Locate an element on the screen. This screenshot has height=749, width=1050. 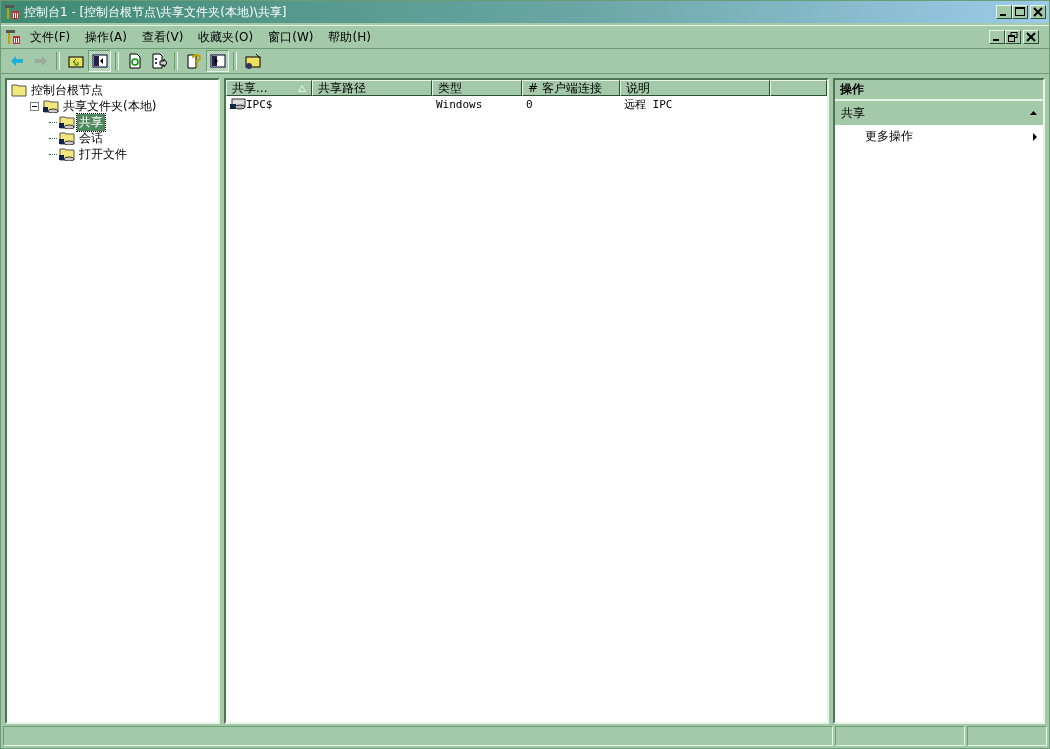
action-item: 更多操作 is located at coordinates (939, 136).